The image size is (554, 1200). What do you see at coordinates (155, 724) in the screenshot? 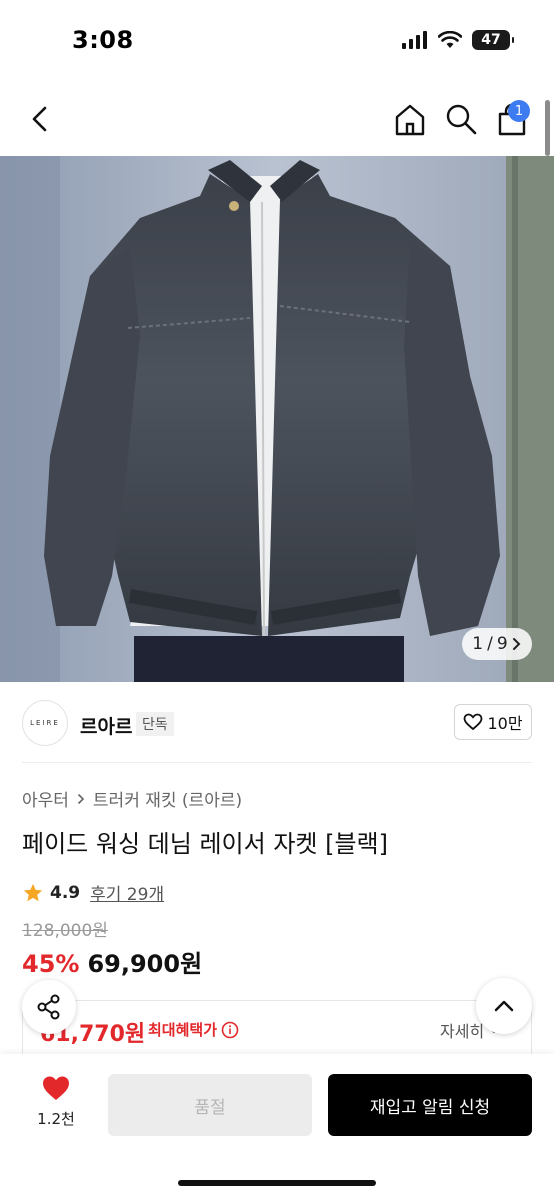
I see `exclusive-tag: 단독` at bounding box center [155, 724].